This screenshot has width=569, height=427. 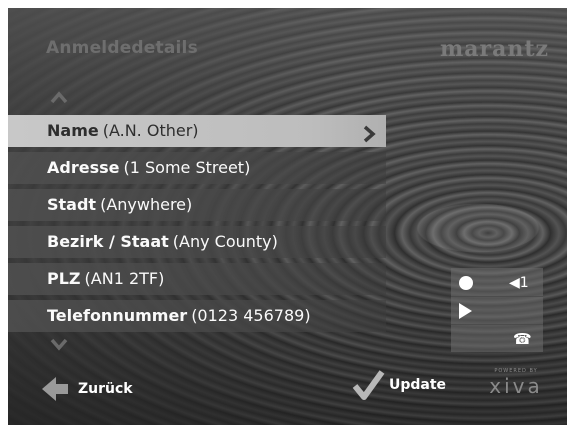 I want to click on back-button: Zurück, so click(x=86, y=389).